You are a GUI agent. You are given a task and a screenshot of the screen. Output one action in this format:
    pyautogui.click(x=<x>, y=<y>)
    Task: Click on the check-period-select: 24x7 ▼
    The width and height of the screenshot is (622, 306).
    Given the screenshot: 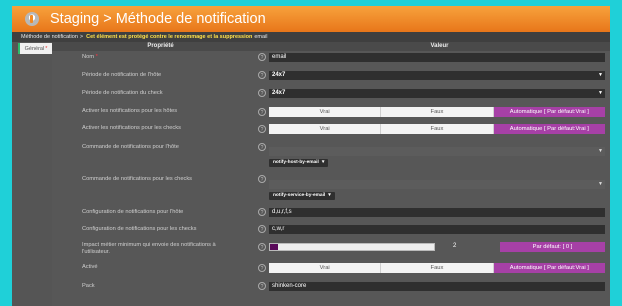 What is the action you would take?
    pyautogui.click(x=437, y=93)
    